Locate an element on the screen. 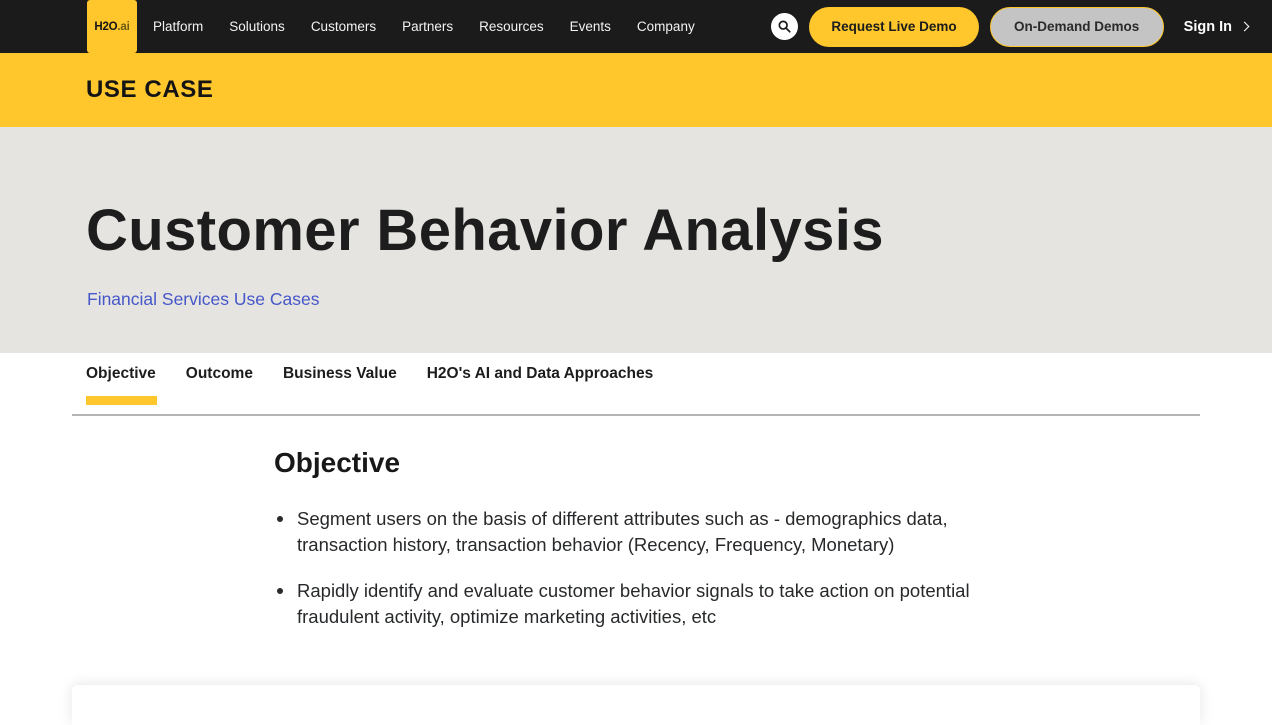 The image size is (1272, 725). logo-main-text: H2O is located at coordinates (106, 26).